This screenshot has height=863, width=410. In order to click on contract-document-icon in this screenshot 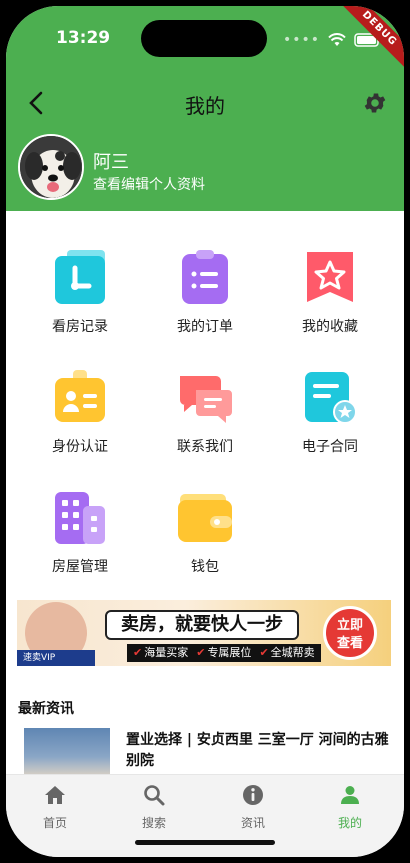, I will do `click(331, 398)`.